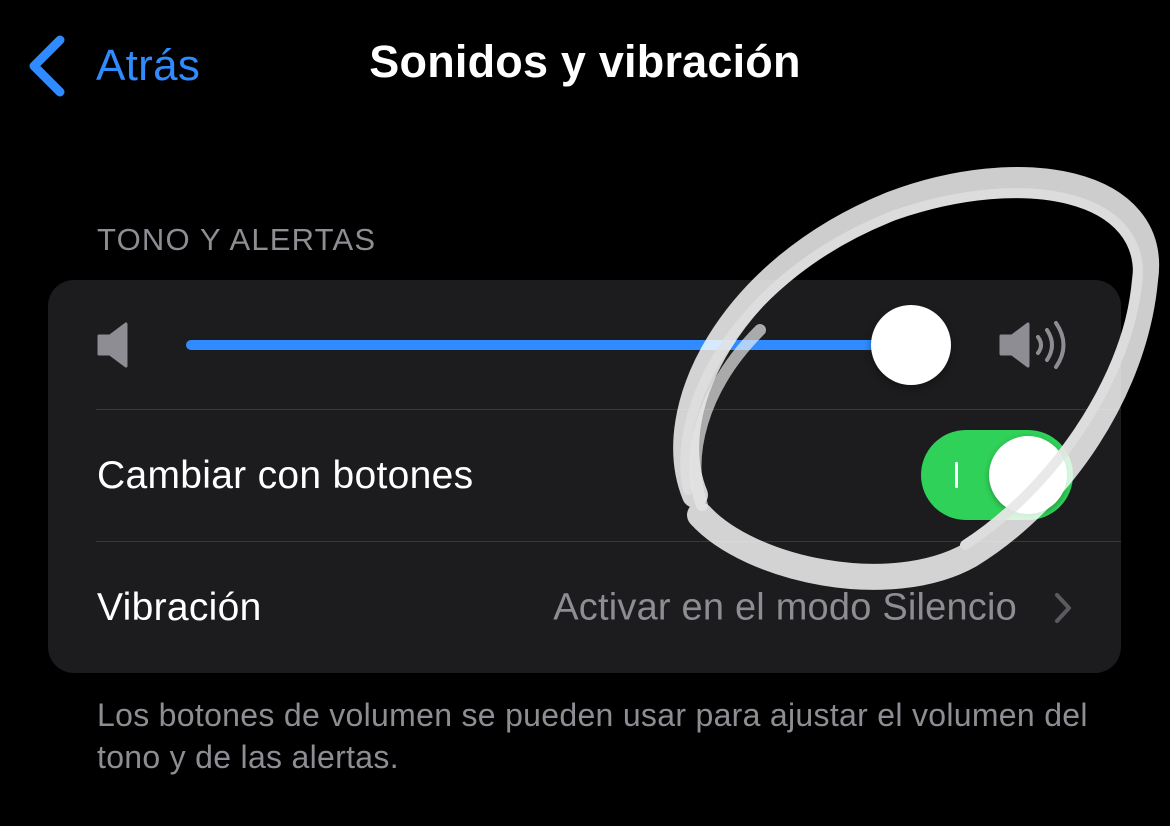 The image size is (1170, 826). What do you see at coordinates (116, 345) in the screenshot?
I see `speaker-low-icon` at bounding box center [116, 345].